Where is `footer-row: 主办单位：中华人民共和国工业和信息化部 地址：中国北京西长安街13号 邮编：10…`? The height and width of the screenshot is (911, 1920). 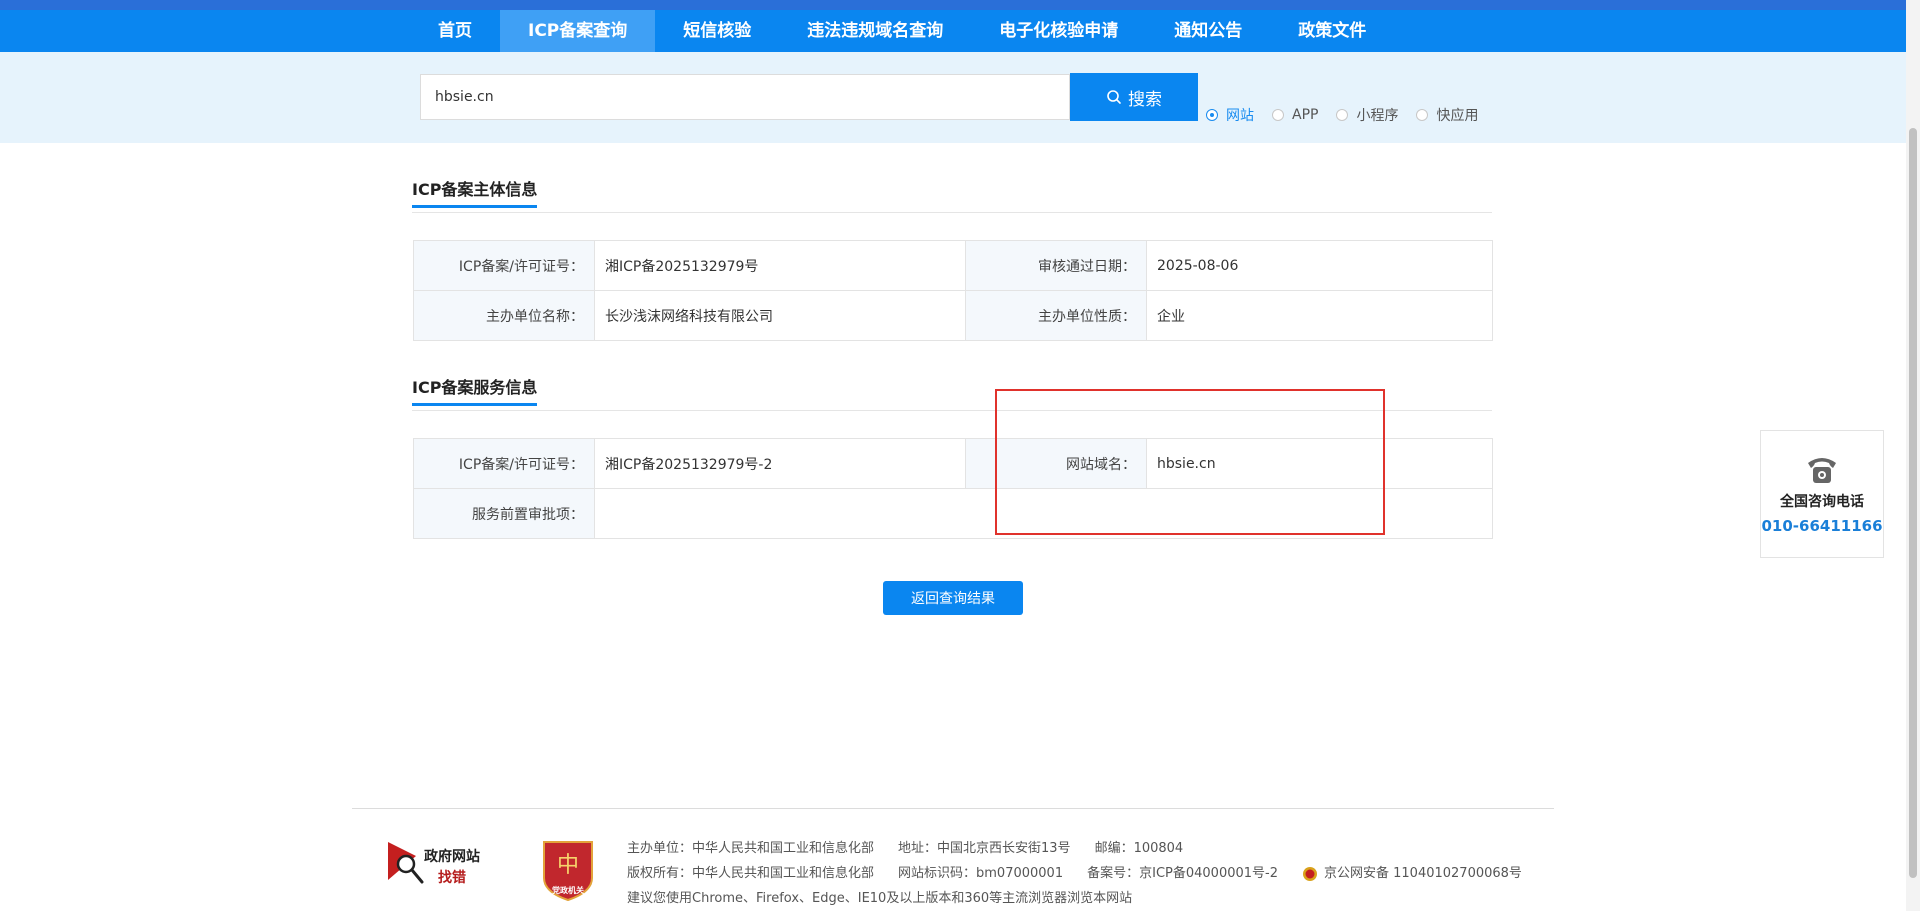 footer-row: 主办单位：中华人民共和国工业和信息化部 地址：中国北京西长安街13号 邮编：10… is located at coordinates (1098, 848).